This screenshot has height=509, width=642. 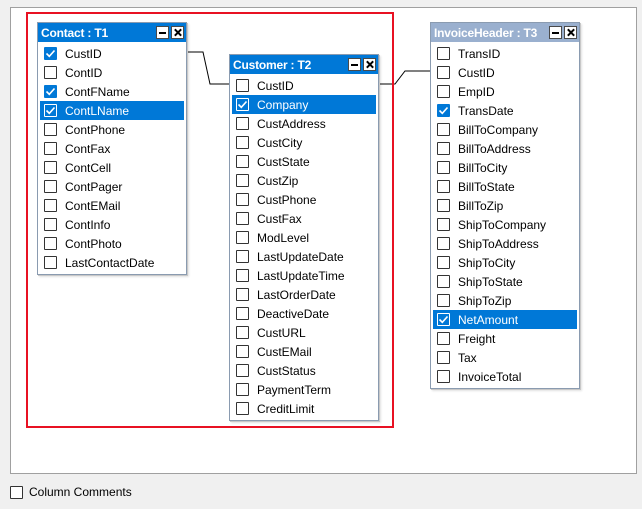 What do you see at coordinates (505, 91) in the screenshot?
I see `column-row: EmpID` at bounding box center [505, 91].